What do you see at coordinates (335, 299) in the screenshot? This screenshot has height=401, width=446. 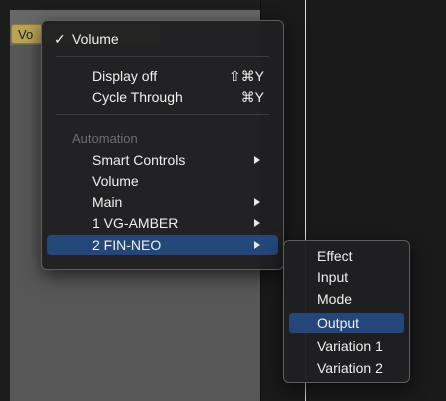 I see `submenu-item-label: Mode` at bounding box center [335, 299].